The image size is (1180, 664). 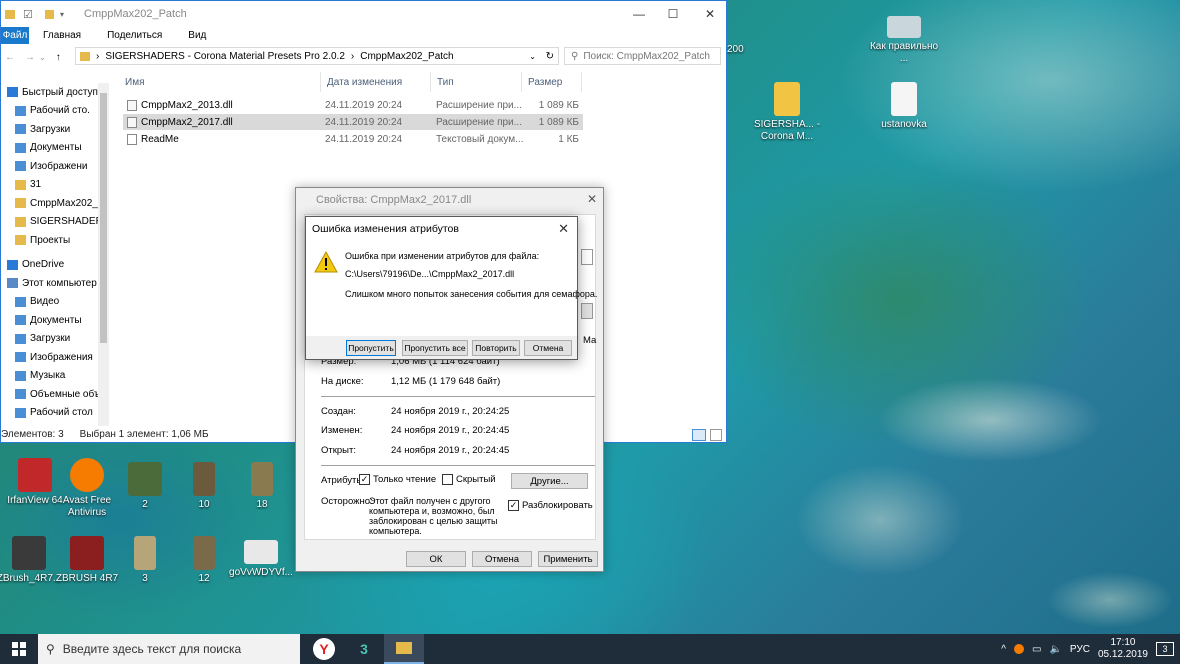 What do you see at coordinates (169, 649) in the screenshot?
I see `taskbar-search-input: ⚲ Введите здесь текст для поиска` at bounding box center [169, 649].